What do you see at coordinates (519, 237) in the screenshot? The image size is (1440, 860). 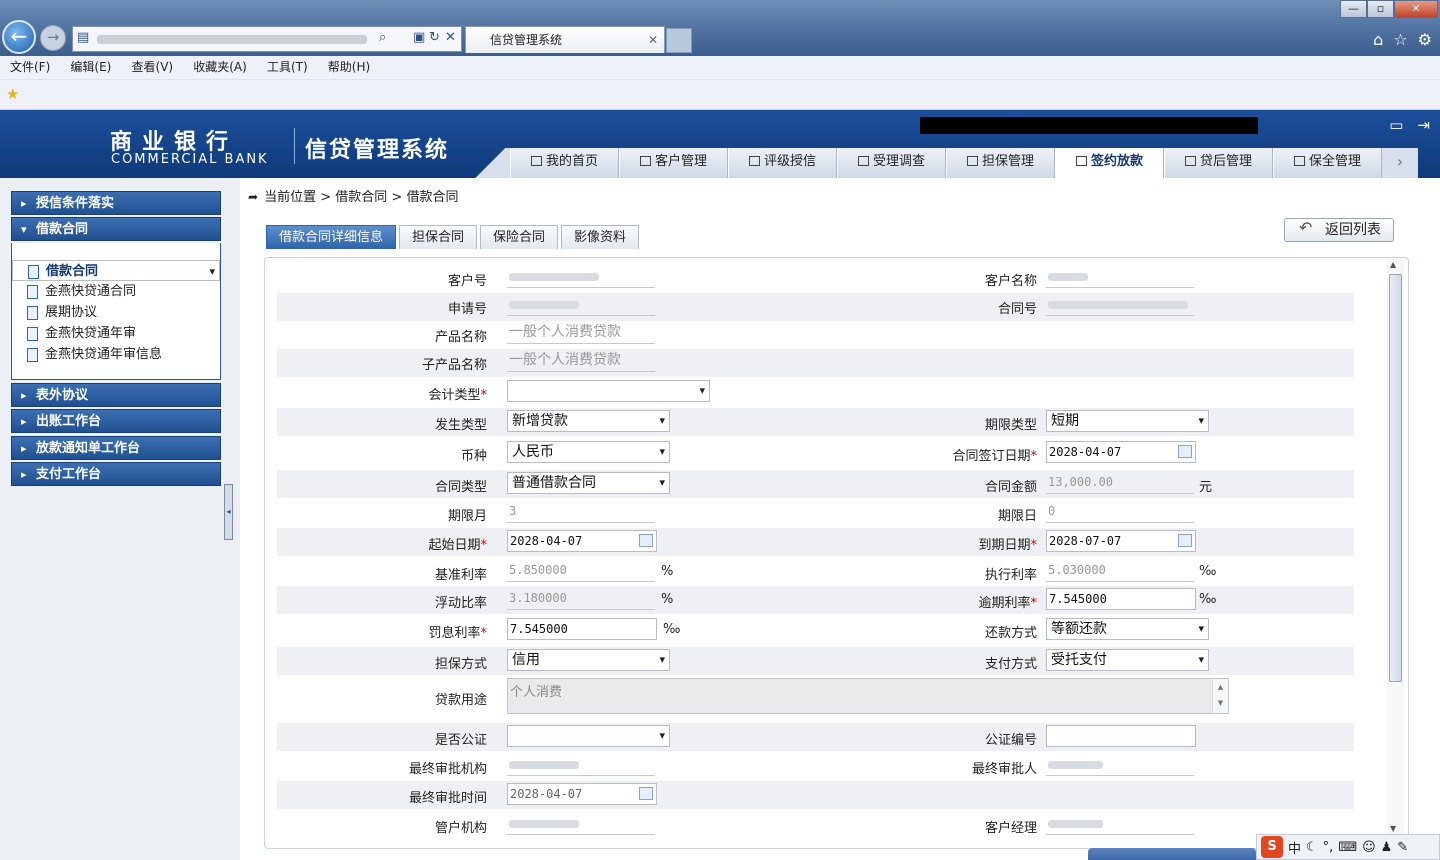 I see `tab-insurance-contract: 保险合同` at bounding box center [519, 237].